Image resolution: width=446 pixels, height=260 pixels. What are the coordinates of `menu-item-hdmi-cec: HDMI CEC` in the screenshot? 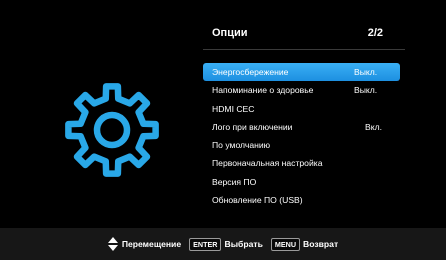 It's located at (301, 109).